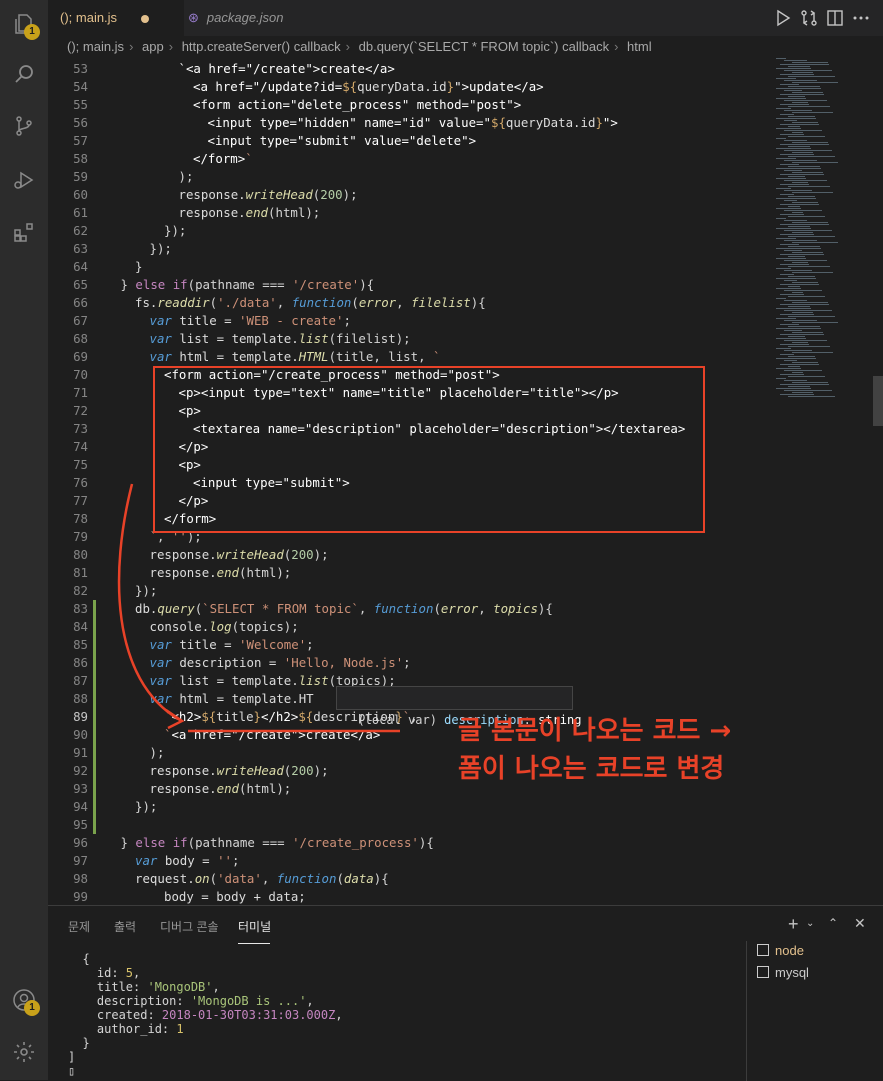  Describe the element at coordinates (79, 926) in the screenshot. I see `tab-problems: 문제` at that location.